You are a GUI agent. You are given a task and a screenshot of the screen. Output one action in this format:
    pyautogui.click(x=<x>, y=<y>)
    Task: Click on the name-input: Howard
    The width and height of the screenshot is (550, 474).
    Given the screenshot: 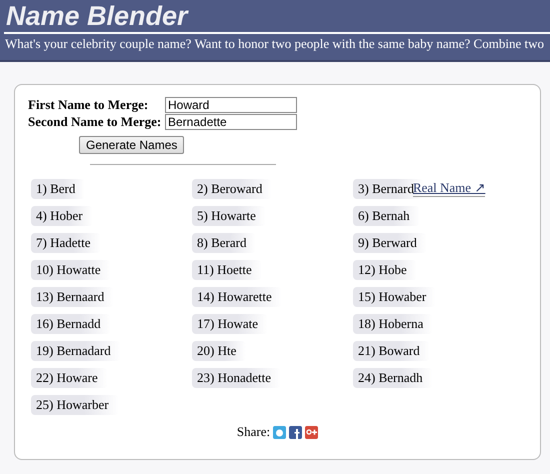 What is the action you would take?
    pyautogui.click(x=231, y=105)
    